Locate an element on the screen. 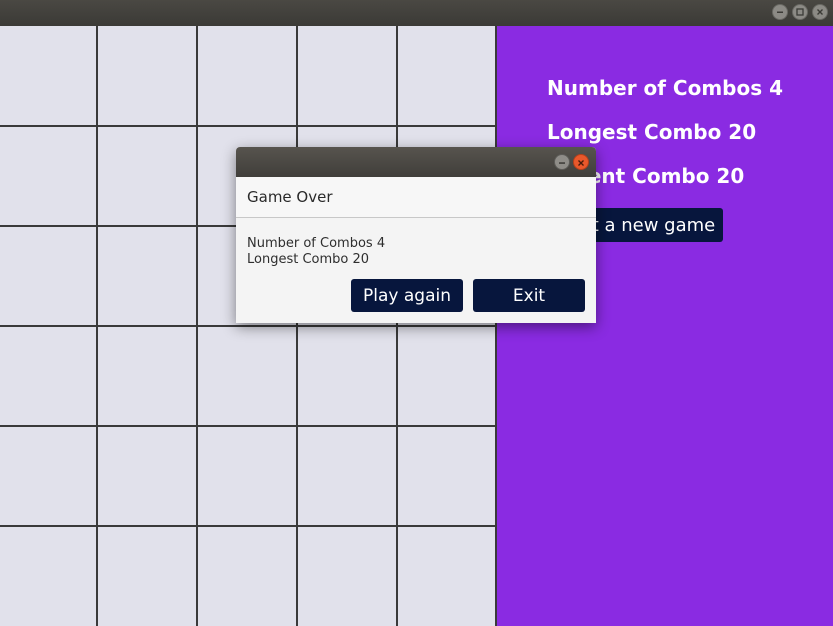 Image resolution: width=833 pixels, height=626 pixels. window-maximize-button is located at coordinates (800, 12).